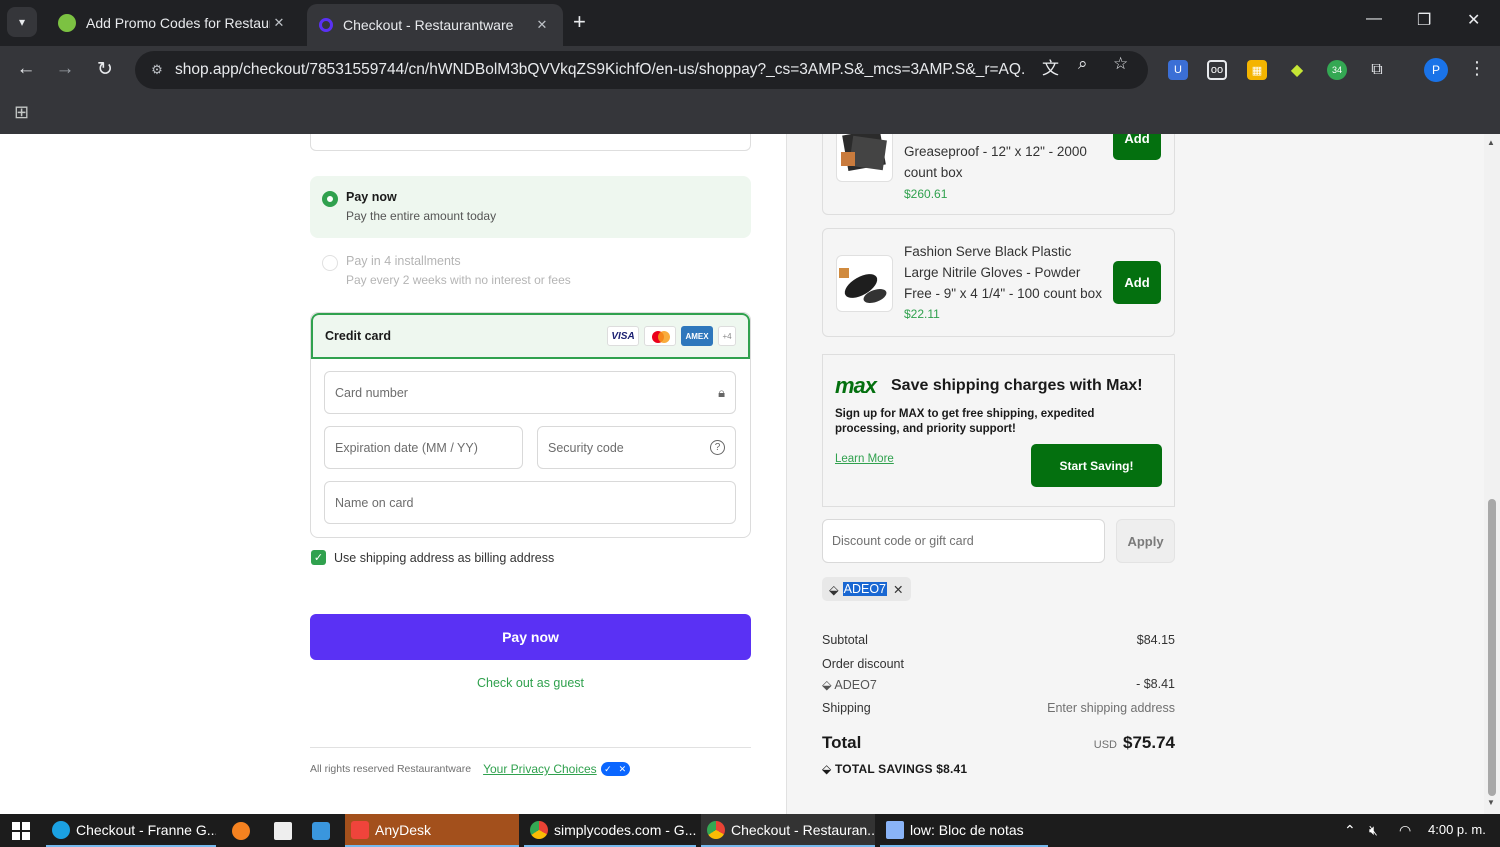  What do you see at coordinates (173, 23) in the screenshot?
I see `tab-promo-codes: Add Promo Codes for Restaurantware ✕` at bounding box center [173, 23].